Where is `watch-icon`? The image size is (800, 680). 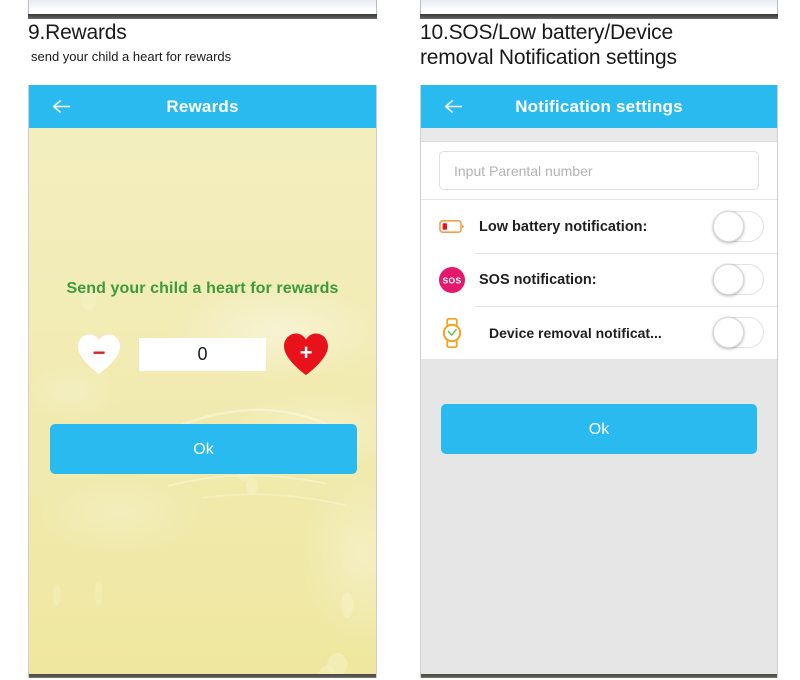
watch-icon is located at coordinates (452, 332).